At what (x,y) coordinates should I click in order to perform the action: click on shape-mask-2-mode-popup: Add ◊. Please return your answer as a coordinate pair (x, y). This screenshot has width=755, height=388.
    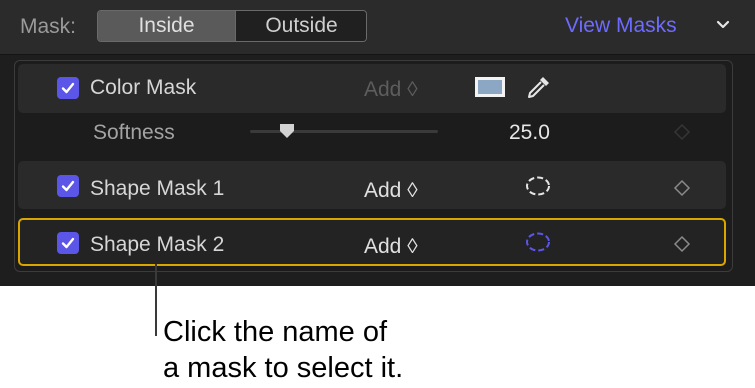
    Looking at the image, I should click on (391, 247).